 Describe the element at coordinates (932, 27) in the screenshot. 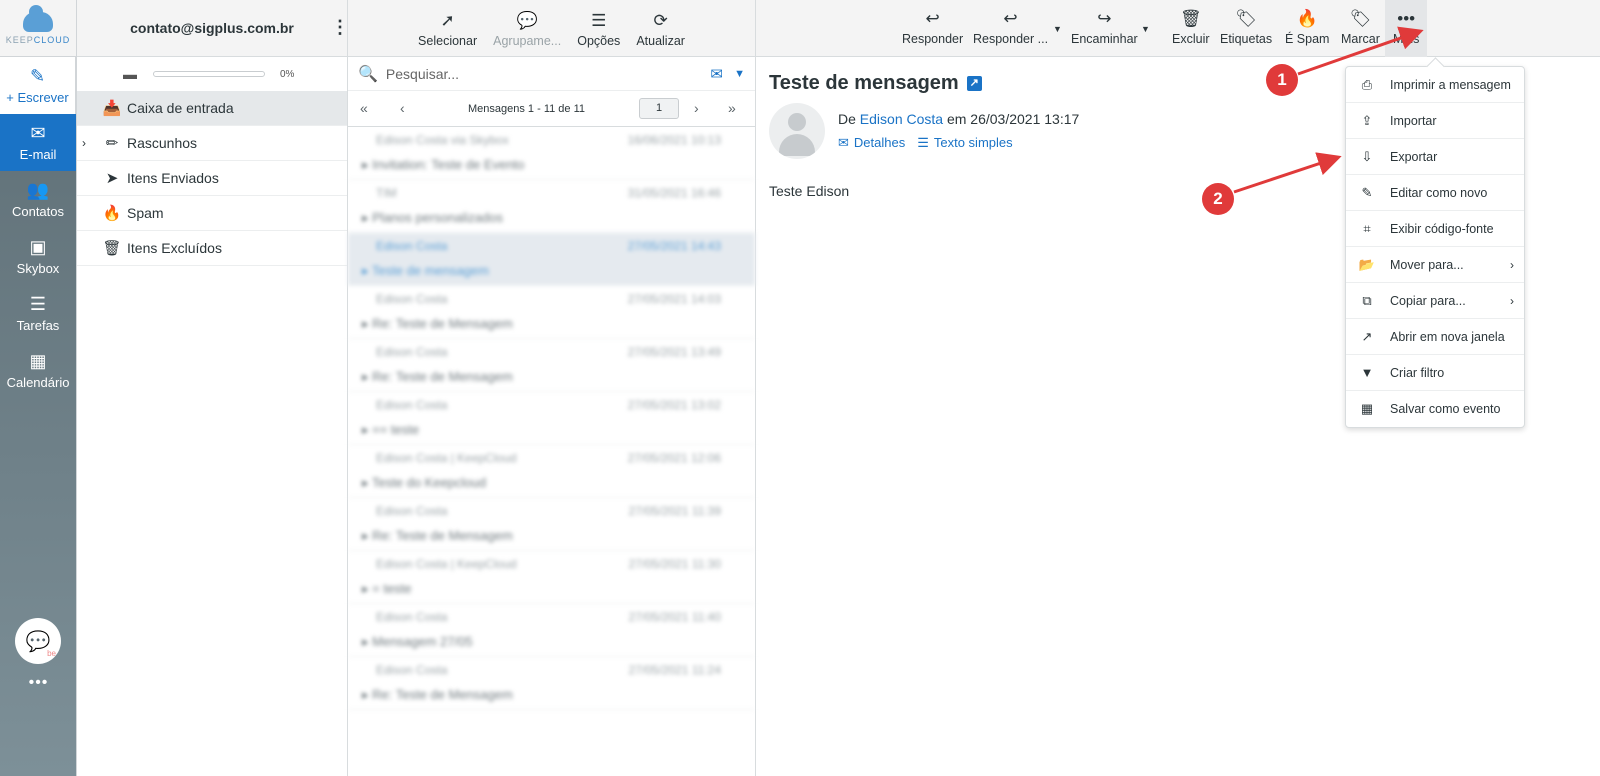

I see `reply-button: ↩ Responder` at that location.